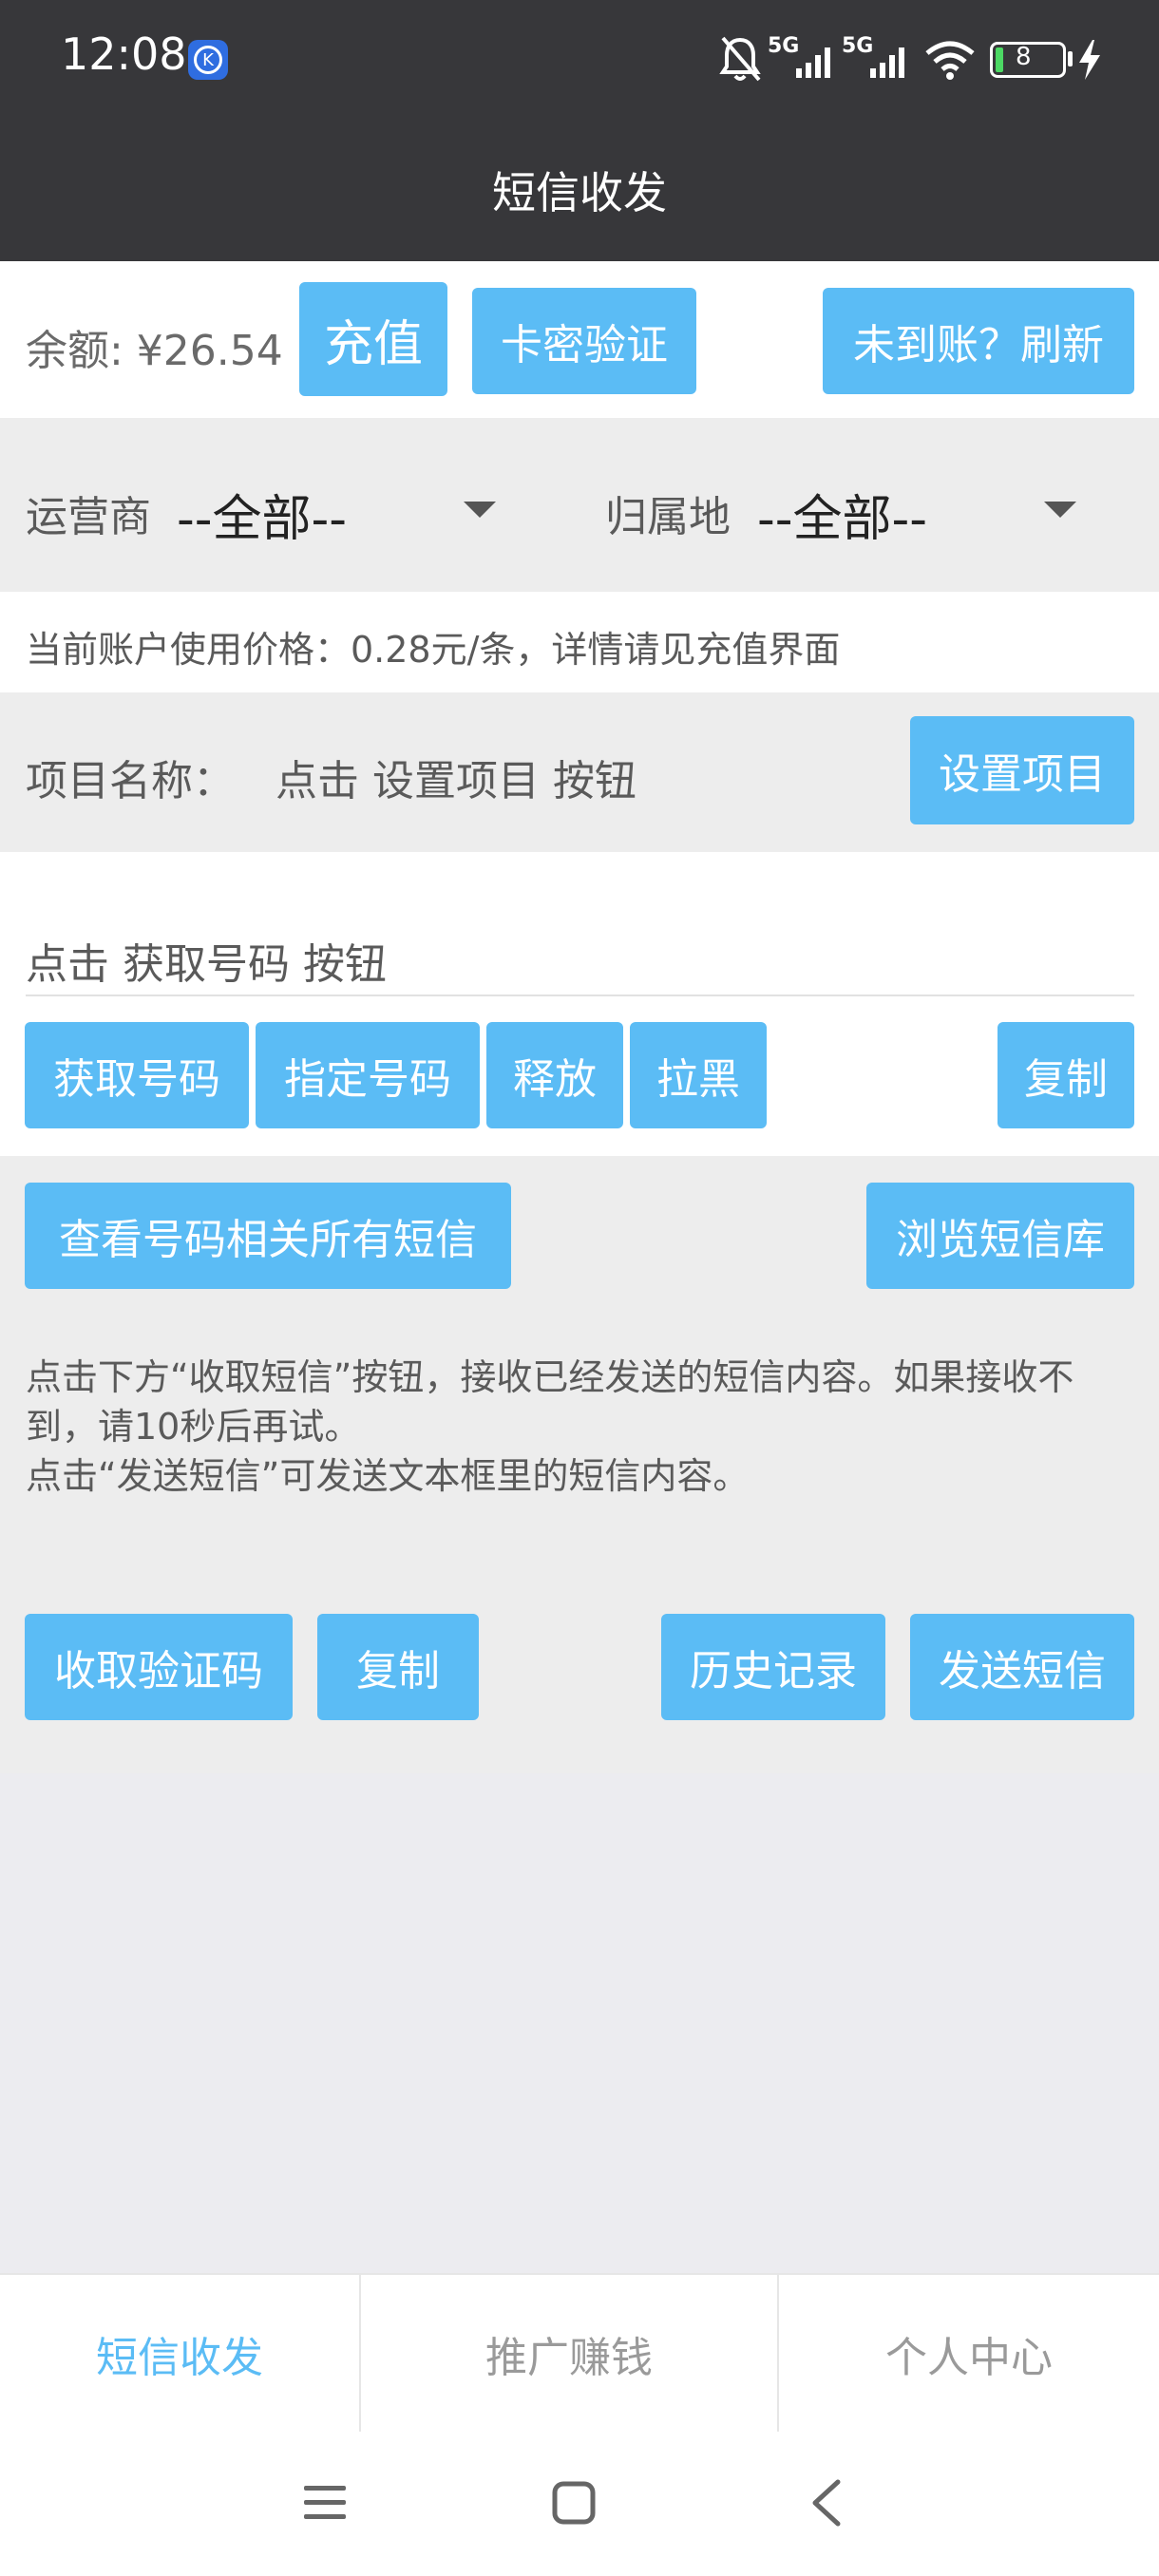 The width and height of the screenshot is (1159, 2576). I want to click on project-label: 项目名称：, so click(130, 781).